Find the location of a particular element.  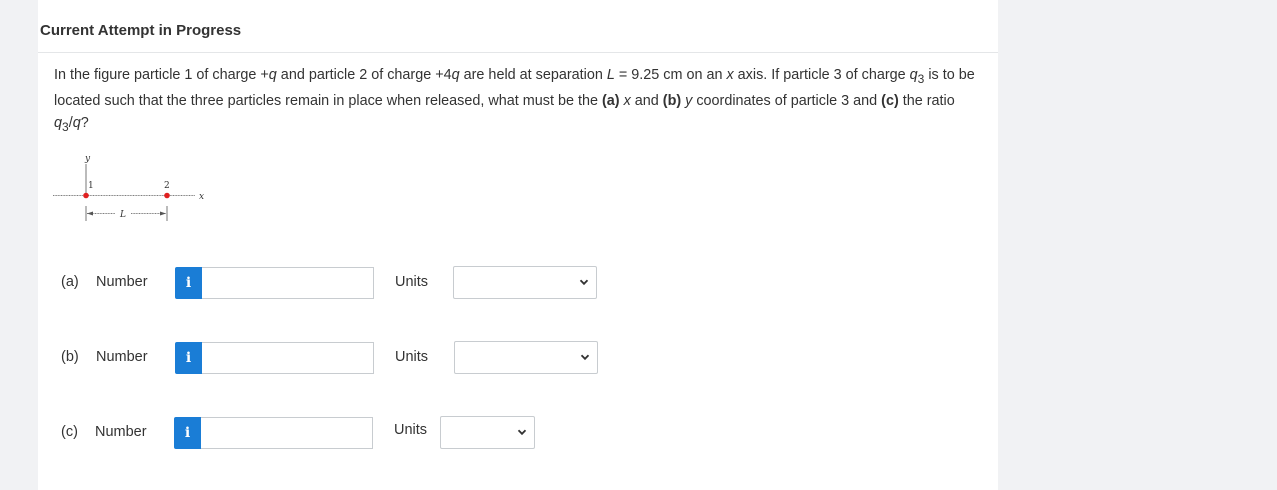

answer-row-c: (c) Number i Units is located at coordinates (348, 433).